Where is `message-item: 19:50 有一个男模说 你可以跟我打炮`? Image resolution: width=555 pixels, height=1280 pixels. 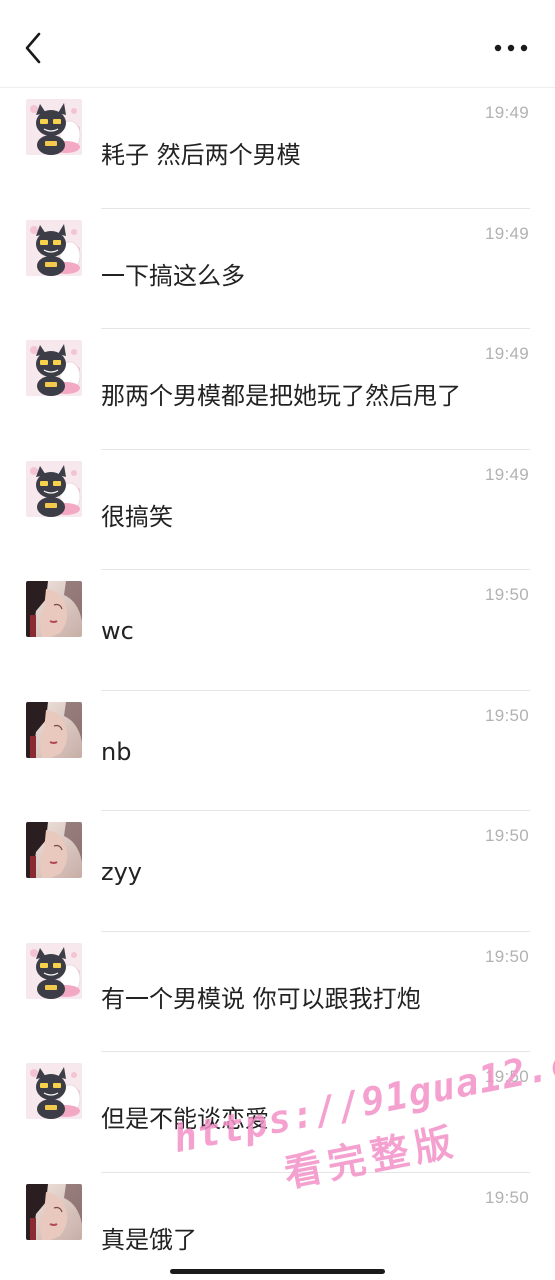 message-item: 19:50 有一个男模说 你可以跟我打炮 is located at coordinates (277, 992).